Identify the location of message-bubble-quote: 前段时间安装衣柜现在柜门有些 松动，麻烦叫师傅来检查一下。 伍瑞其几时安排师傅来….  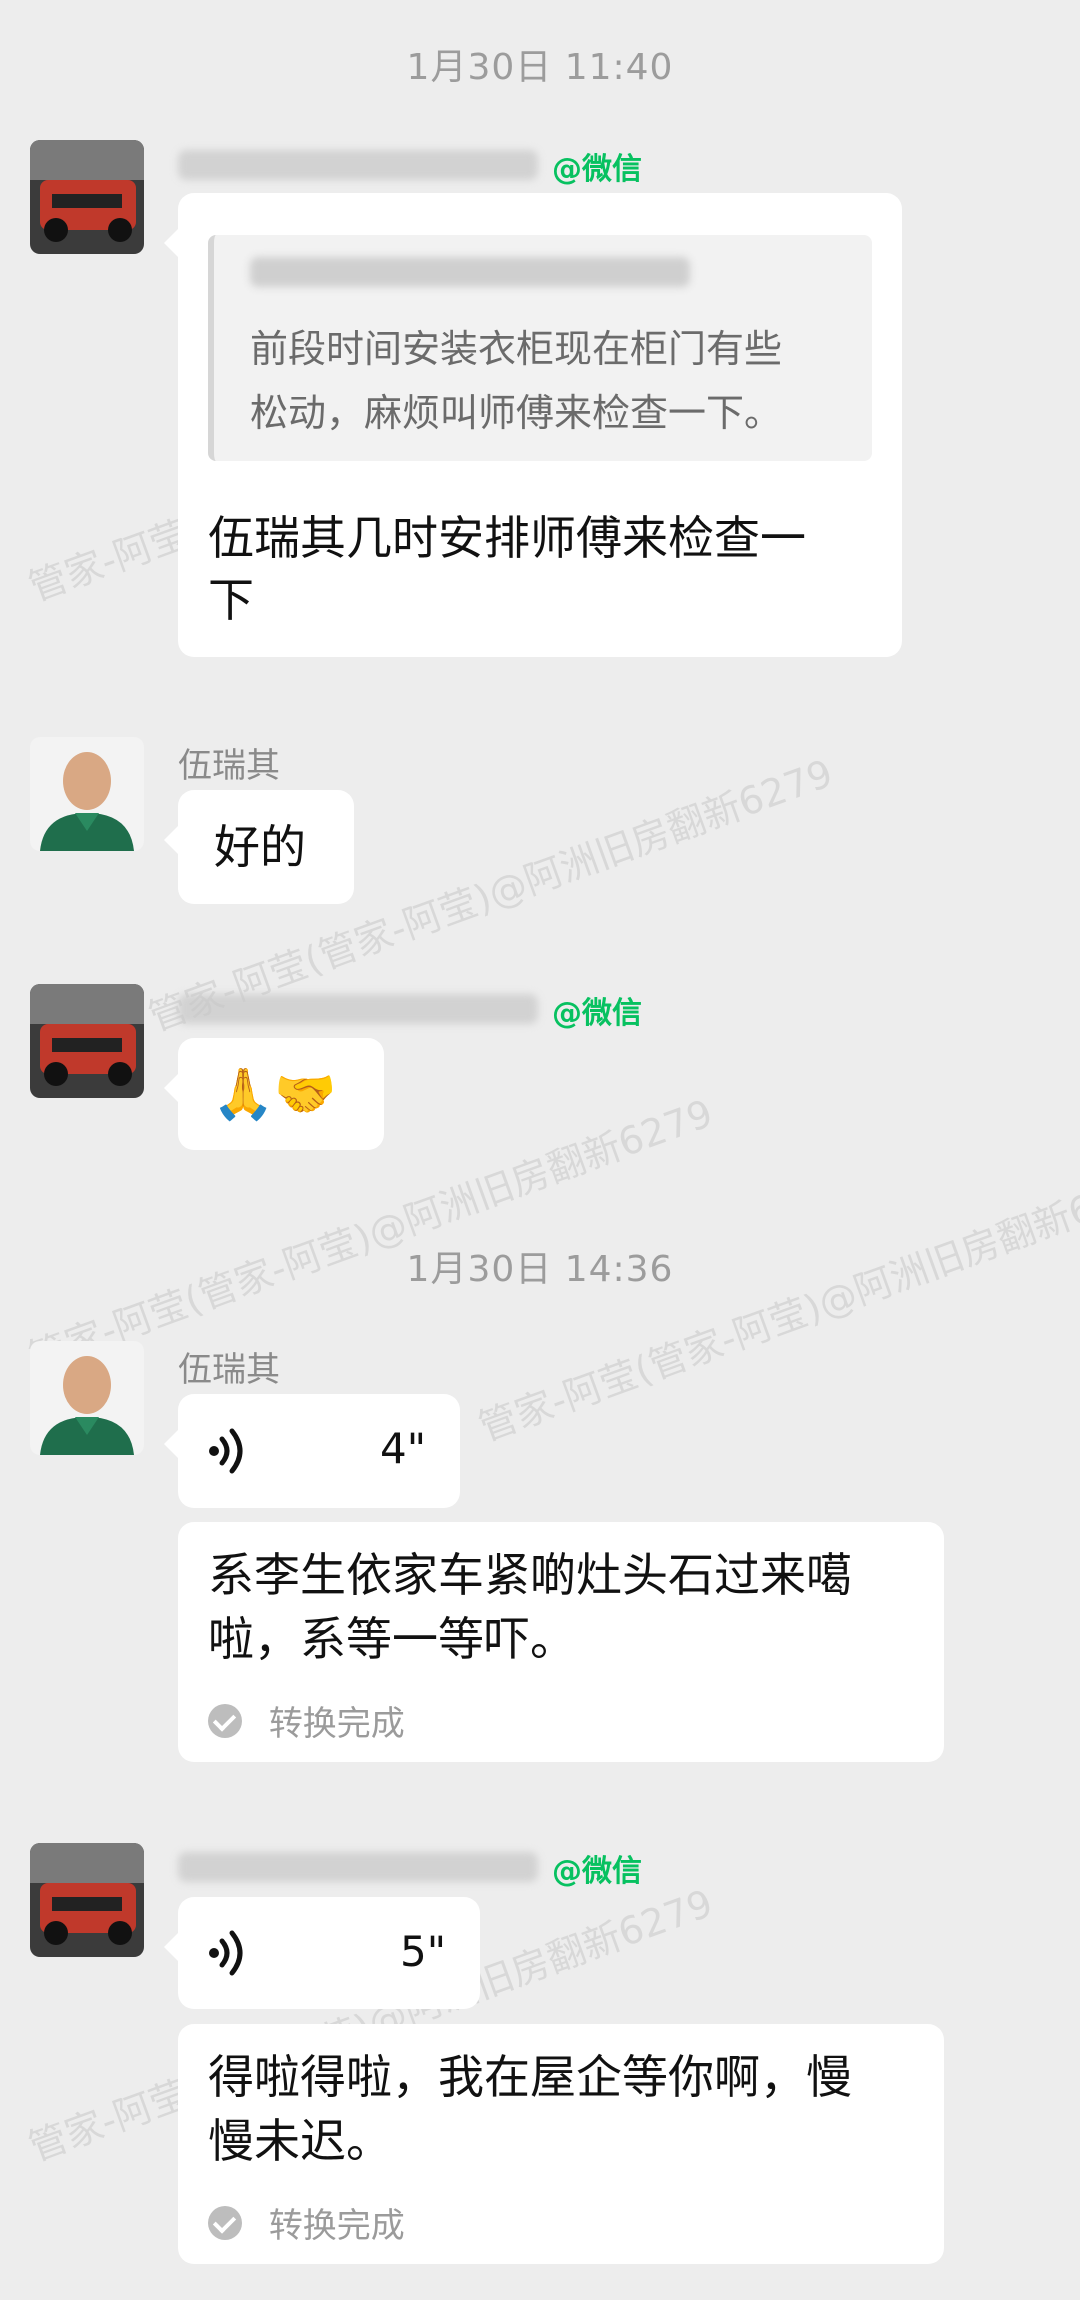
(533, 425).